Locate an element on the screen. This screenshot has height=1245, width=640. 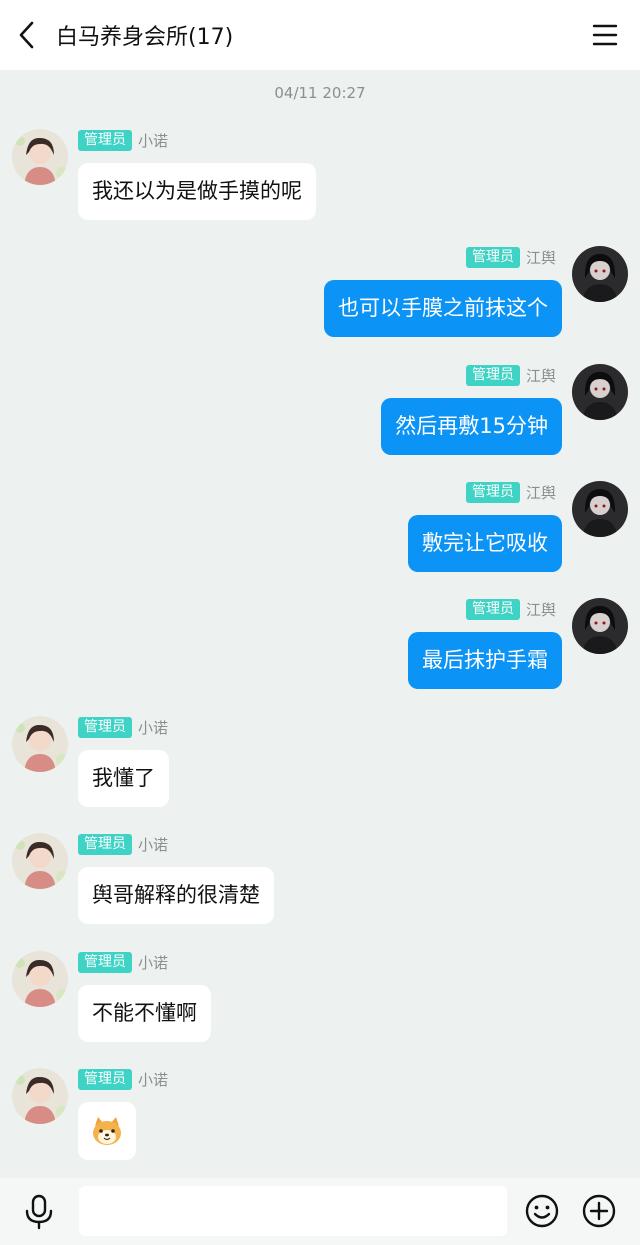
menu-button is located at coordinates (605, 35).